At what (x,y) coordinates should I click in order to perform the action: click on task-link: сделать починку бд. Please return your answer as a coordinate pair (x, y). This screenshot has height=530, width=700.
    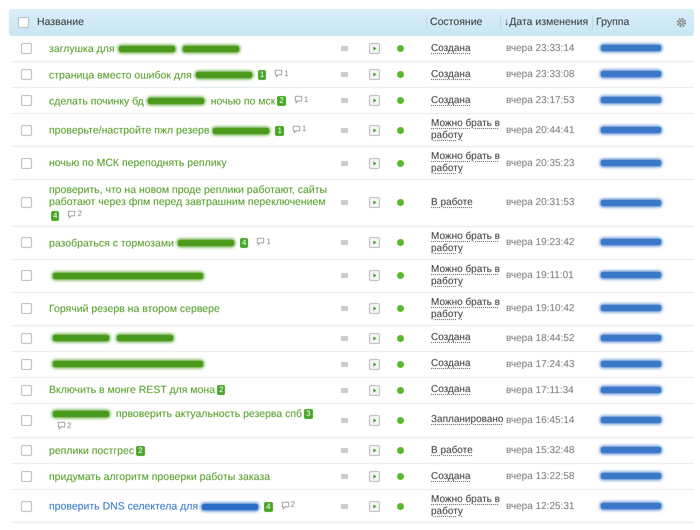
    Looking at the image, I should click on (96, 101).